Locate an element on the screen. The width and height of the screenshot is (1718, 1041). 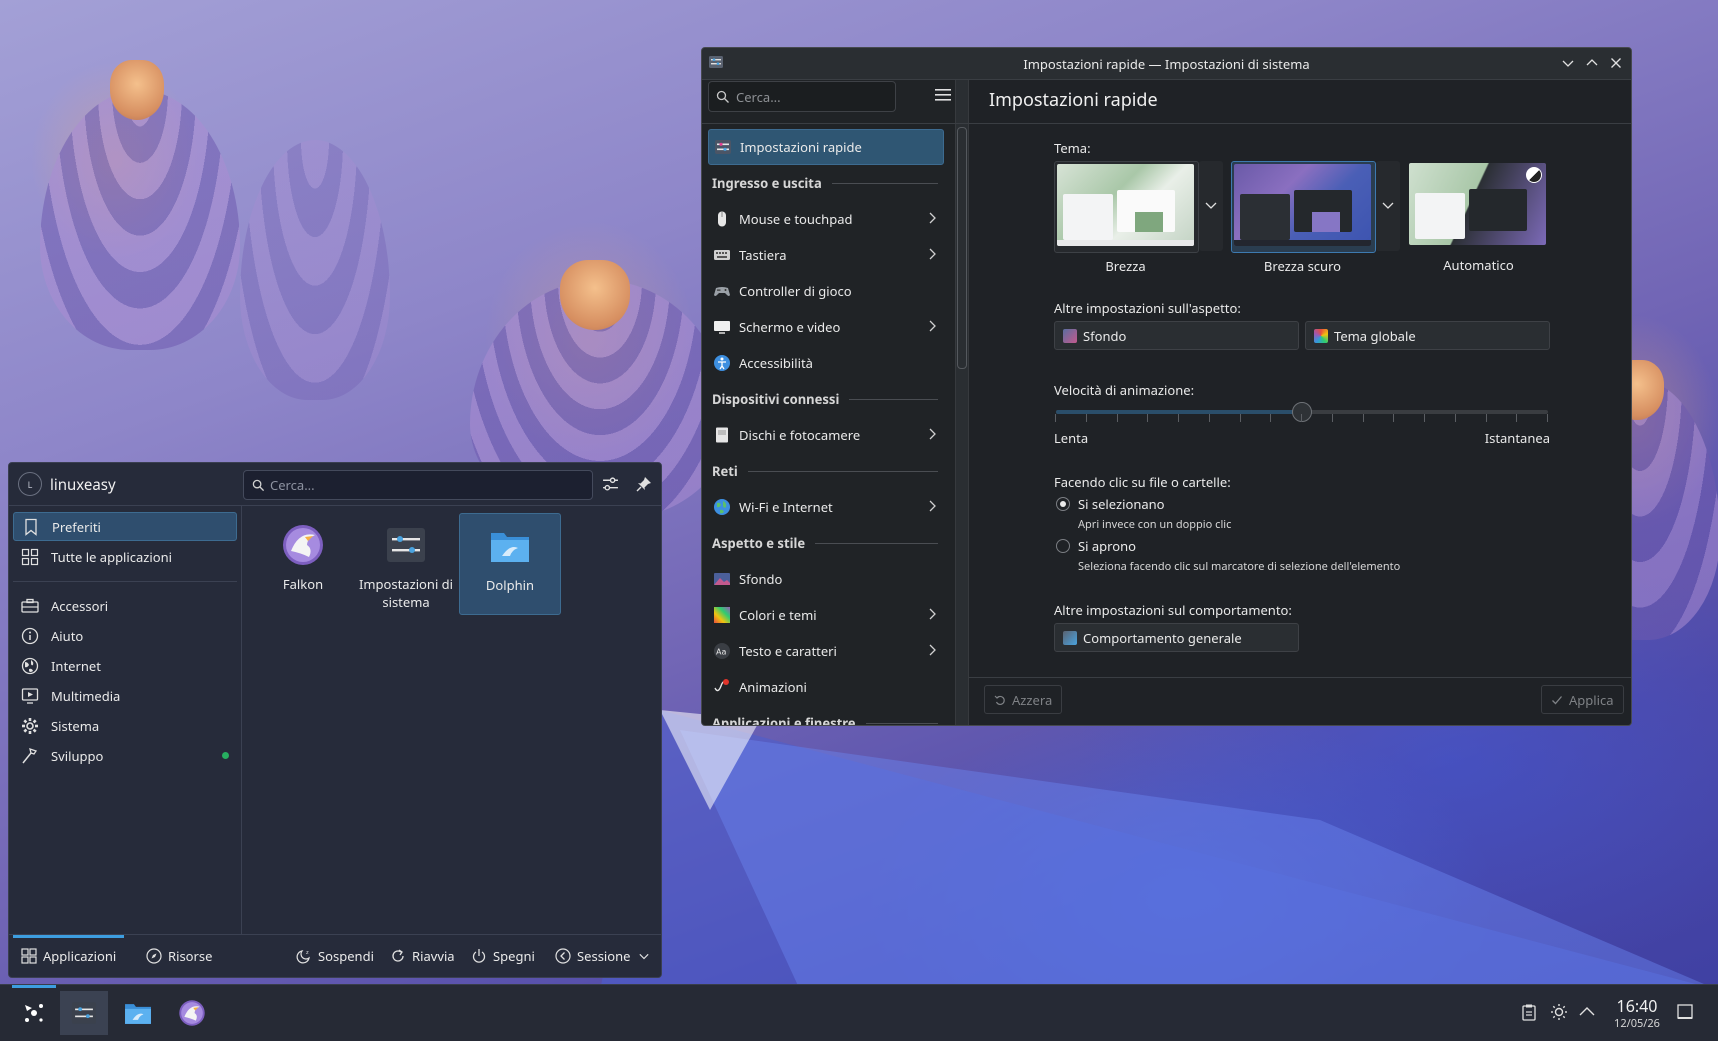
sidebar-item: Dischi e fotocamere is located at coordinates (826, 435).